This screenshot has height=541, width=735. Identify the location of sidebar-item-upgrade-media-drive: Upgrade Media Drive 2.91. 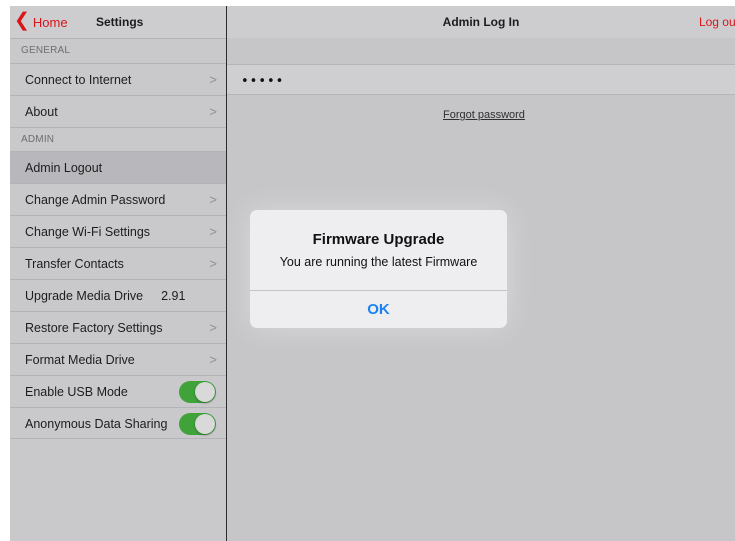
(118, 295).